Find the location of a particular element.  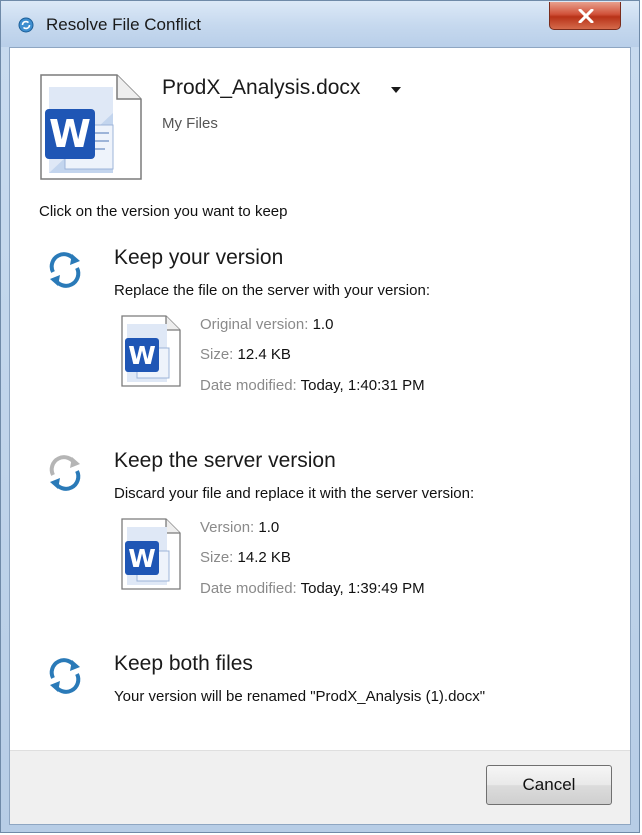

detail-row: Date modified: Today, 1:39:49 PM is located at coordinates (312, 588).